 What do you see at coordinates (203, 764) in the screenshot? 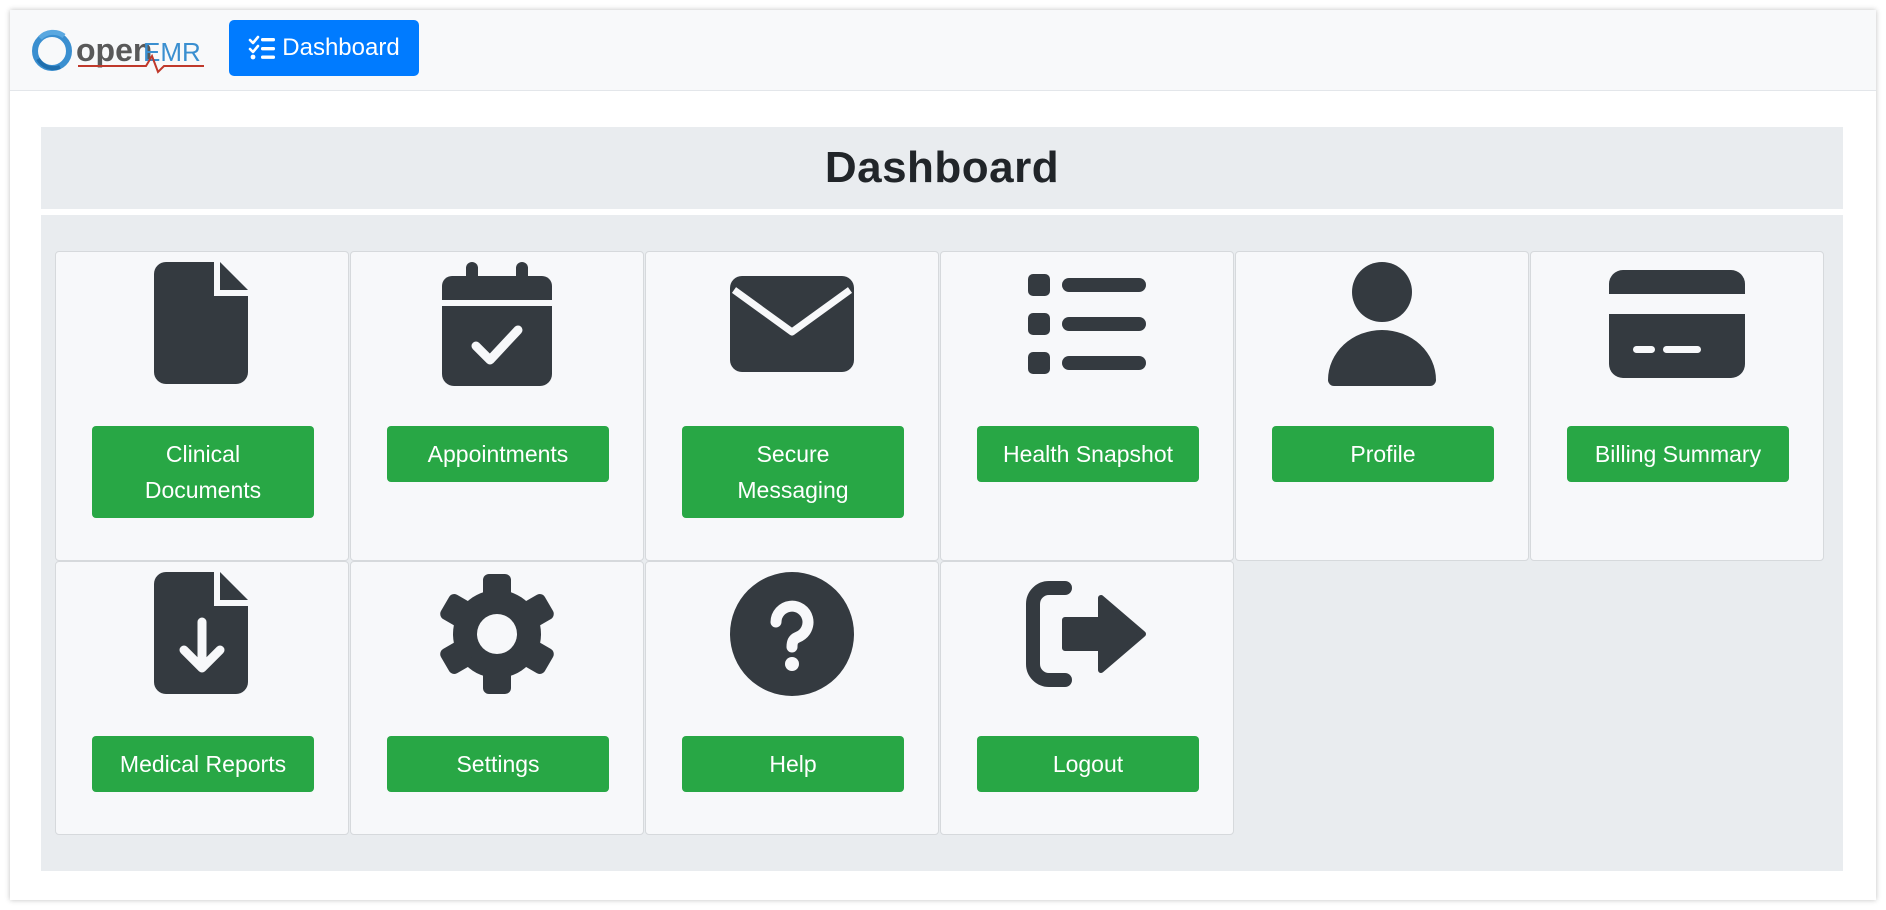
I see `medical-reports-button: Medical Reports` at bounding box center [203, 764].